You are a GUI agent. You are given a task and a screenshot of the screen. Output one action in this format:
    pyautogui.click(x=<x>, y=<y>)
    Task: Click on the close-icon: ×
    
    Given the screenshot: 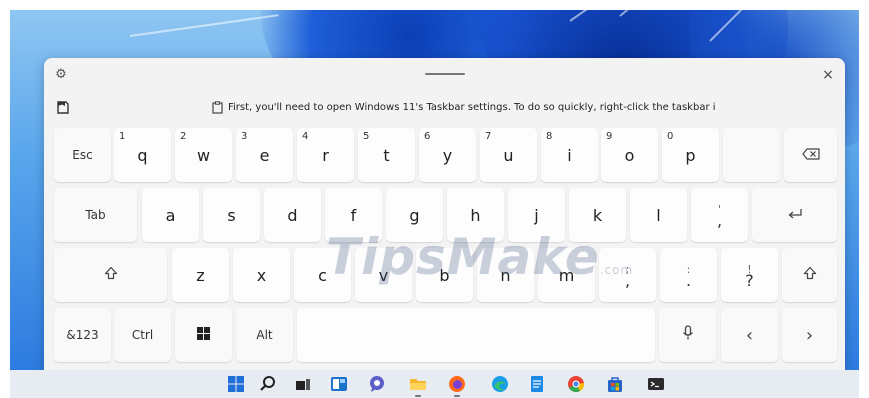 What is the action you would take?
    pyautogui.click(x=828, y=75)
    